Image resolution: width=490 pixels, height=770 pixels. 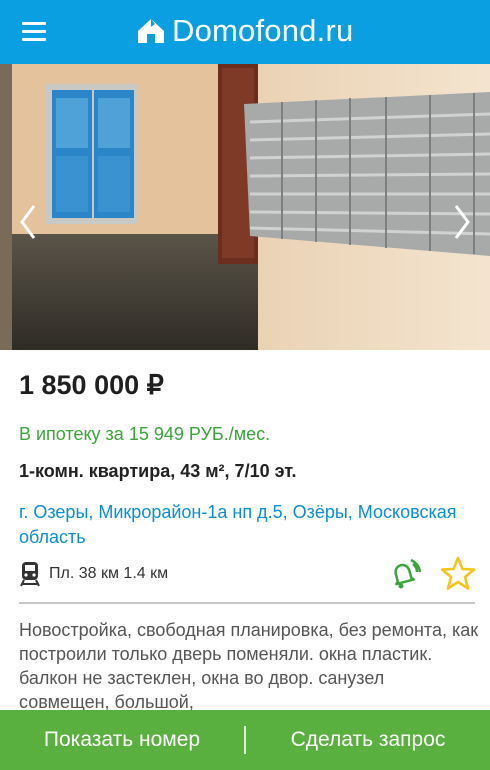 I want to click on transport-info: Пл. 38 км 1.4 км, so click(x=93, y=574).